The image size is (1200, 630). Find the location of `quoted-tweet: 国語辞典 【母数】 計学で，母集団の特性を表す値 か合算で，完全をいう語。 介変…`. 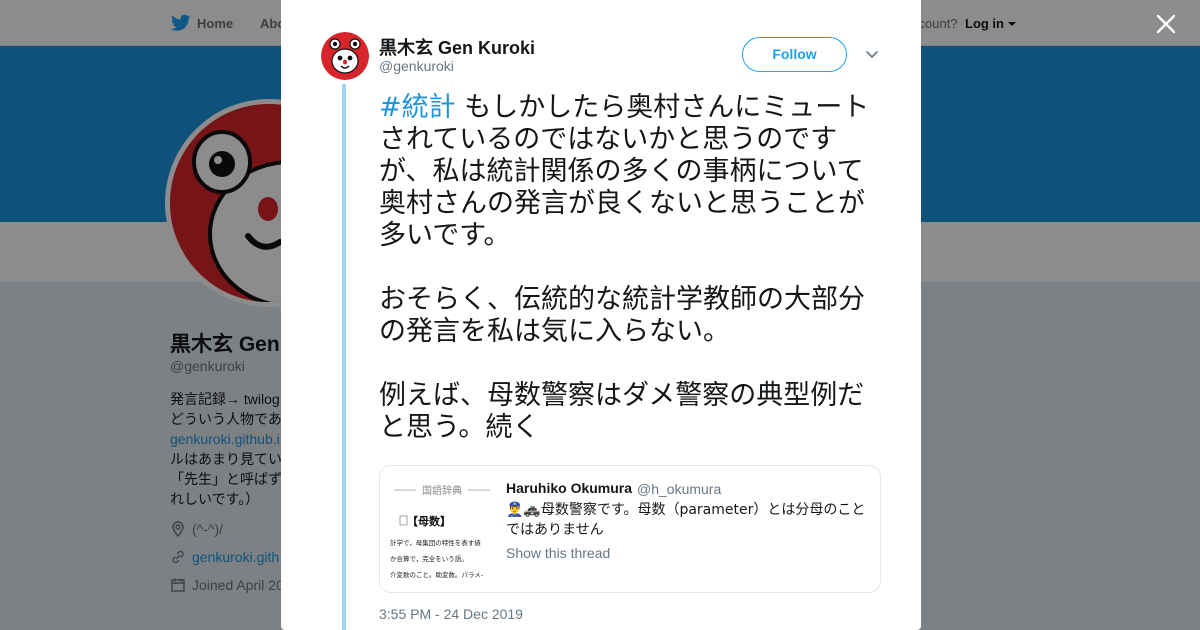

quoted-tweet: 国語辞典 【母数】 計学で，母集団の特性を表す値 か合算で，完全をいう語。 介変… is located at coordinates (630, 529).